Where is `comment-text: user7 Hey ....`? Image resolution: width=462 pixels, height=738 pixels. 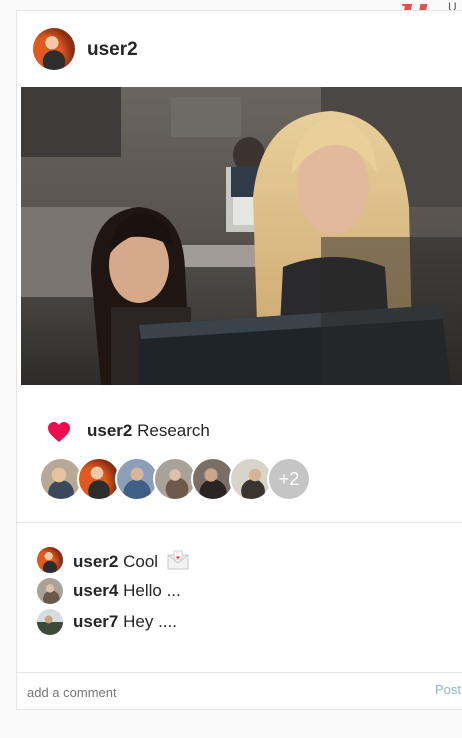
comment-text: user7 Hey .... is located at coordinates (125, 622).